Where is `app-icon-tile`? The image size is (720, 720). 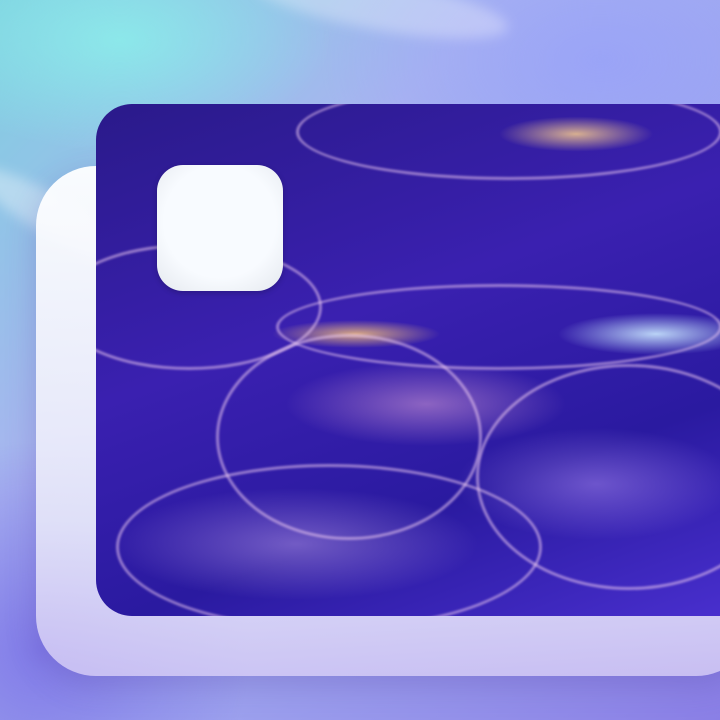
app-icon-tile is located at coordinates (220, 228).